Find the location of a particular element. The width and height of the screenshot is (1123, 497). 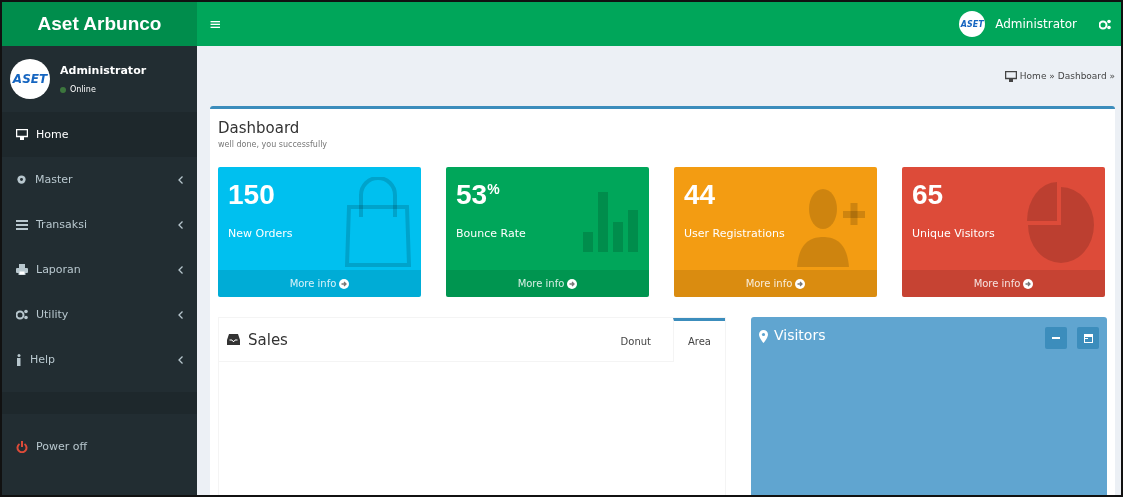

stat-label: Unique Visitors is located at coordinates (954, 233).